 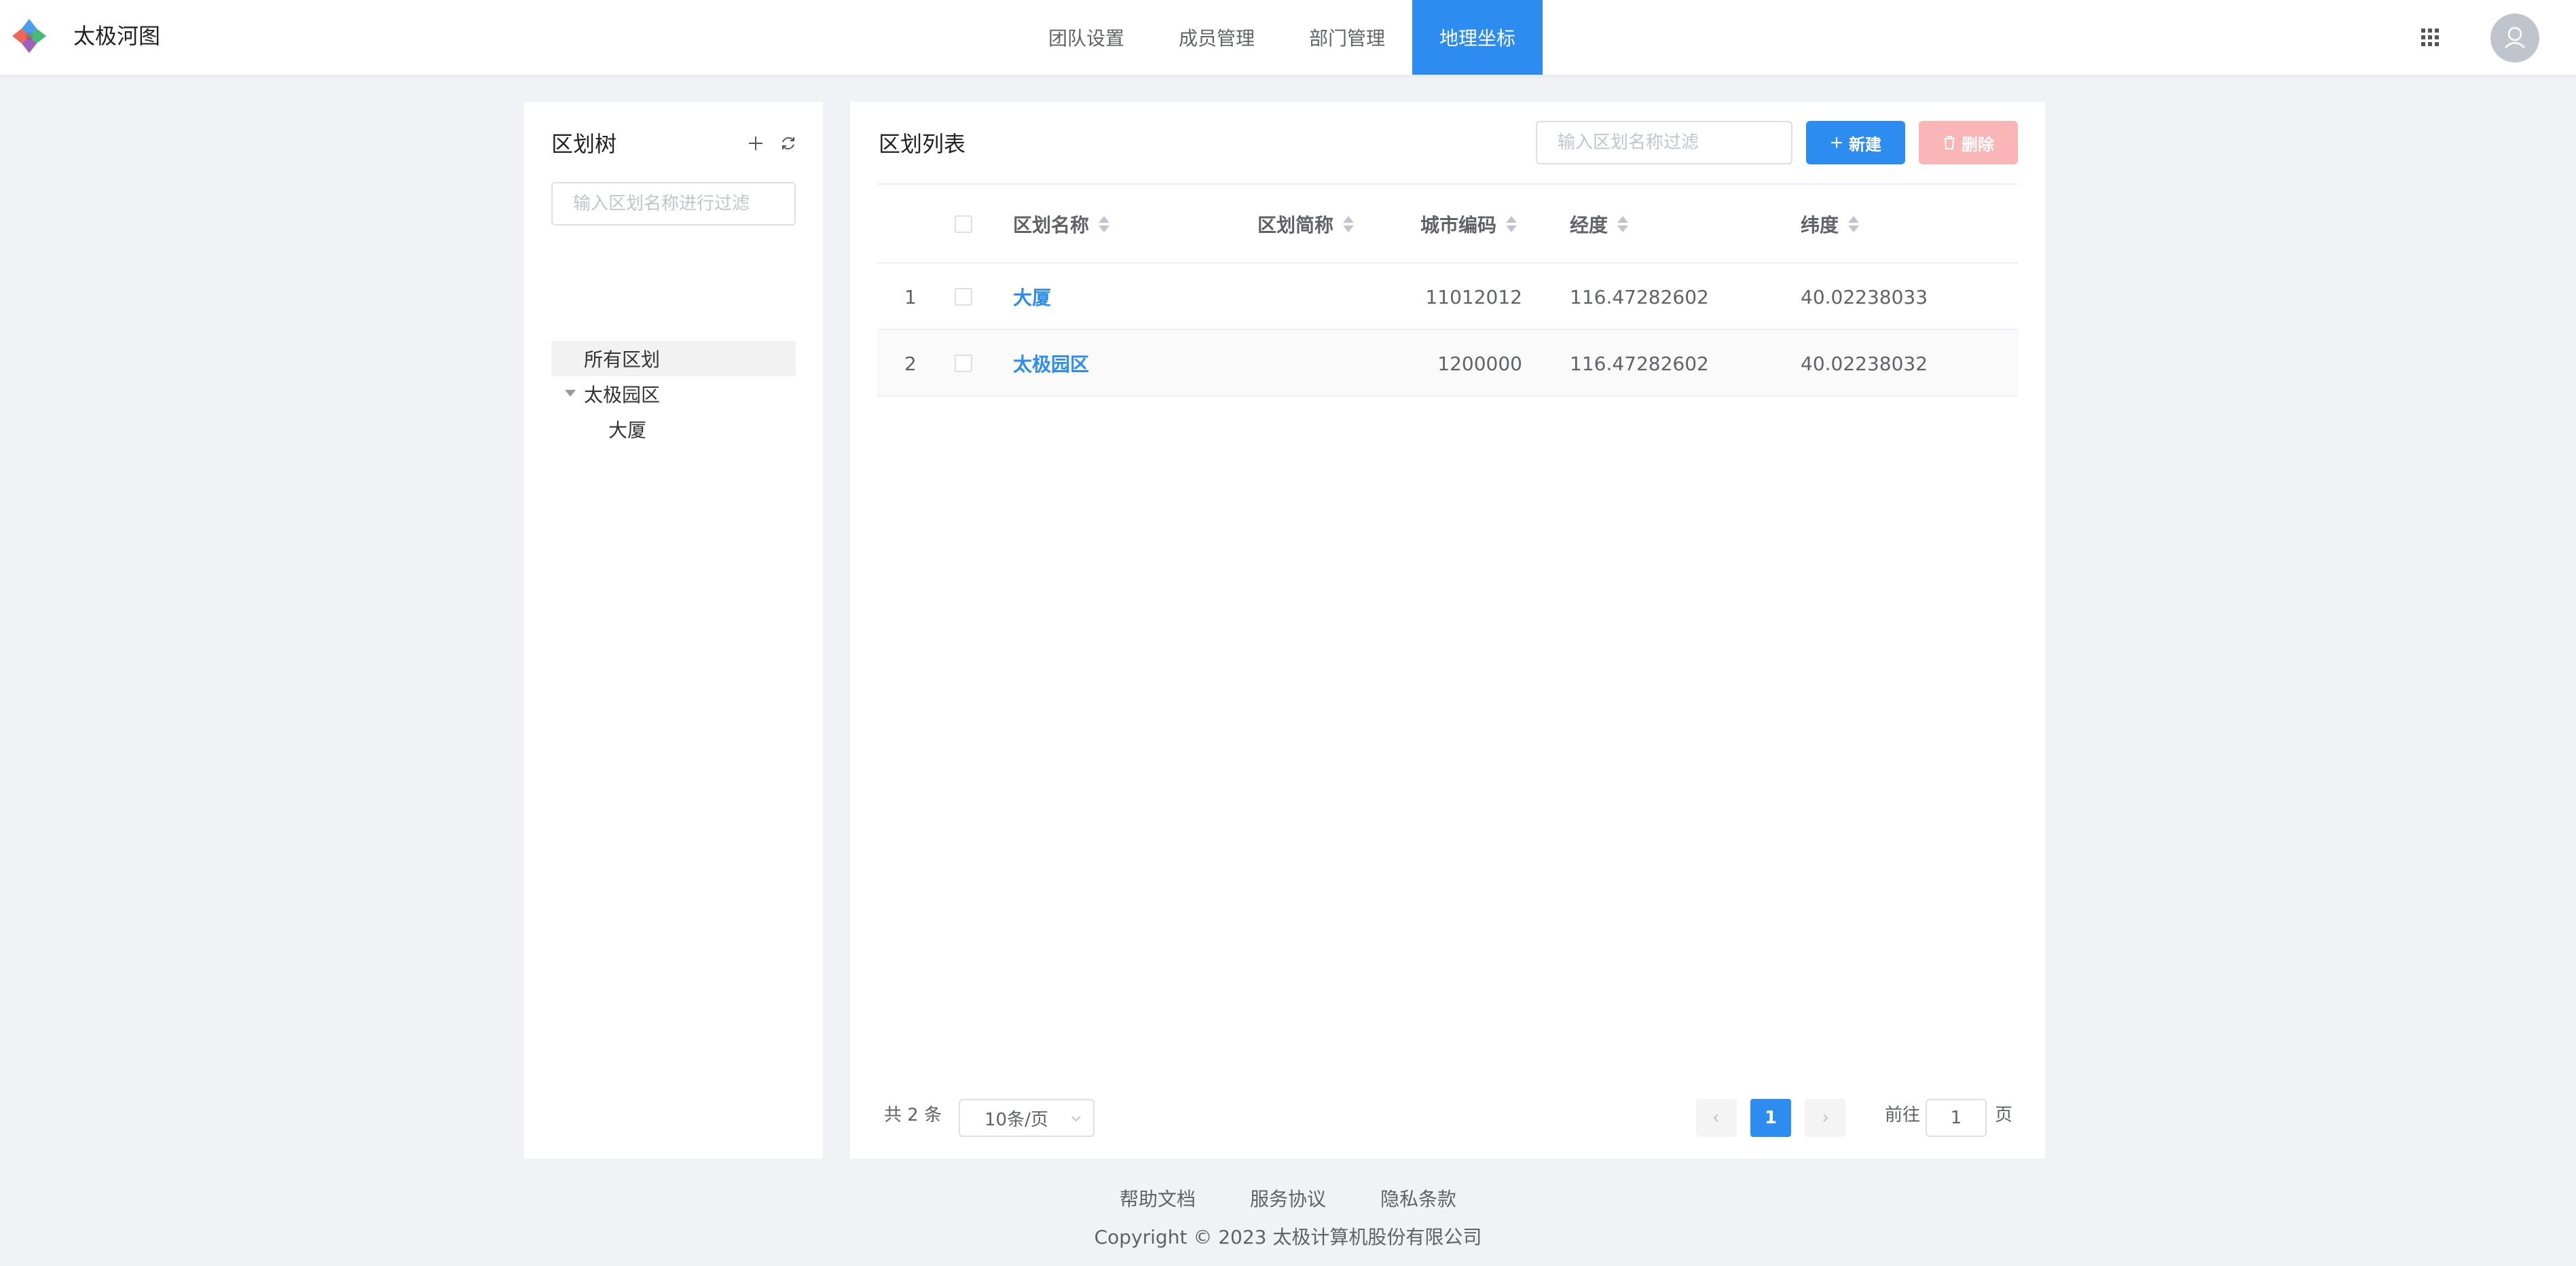 I want to click on table-row: 2 太极园区 1200000 116.47282602 40.02238032, so click(x=1447, y=363).